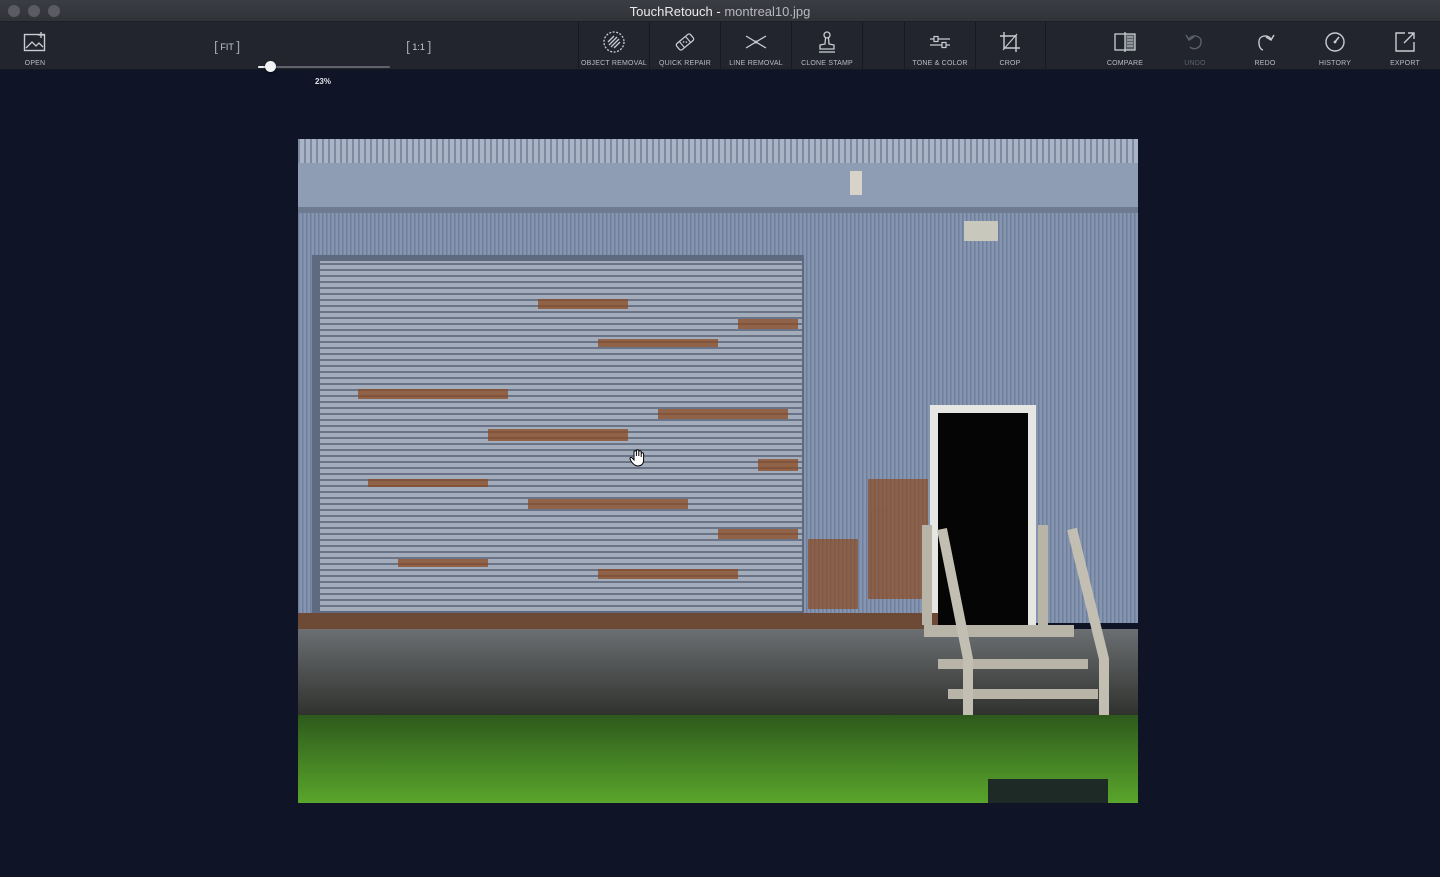  I want to click on zoom-slider-handle, so click(270, 66).